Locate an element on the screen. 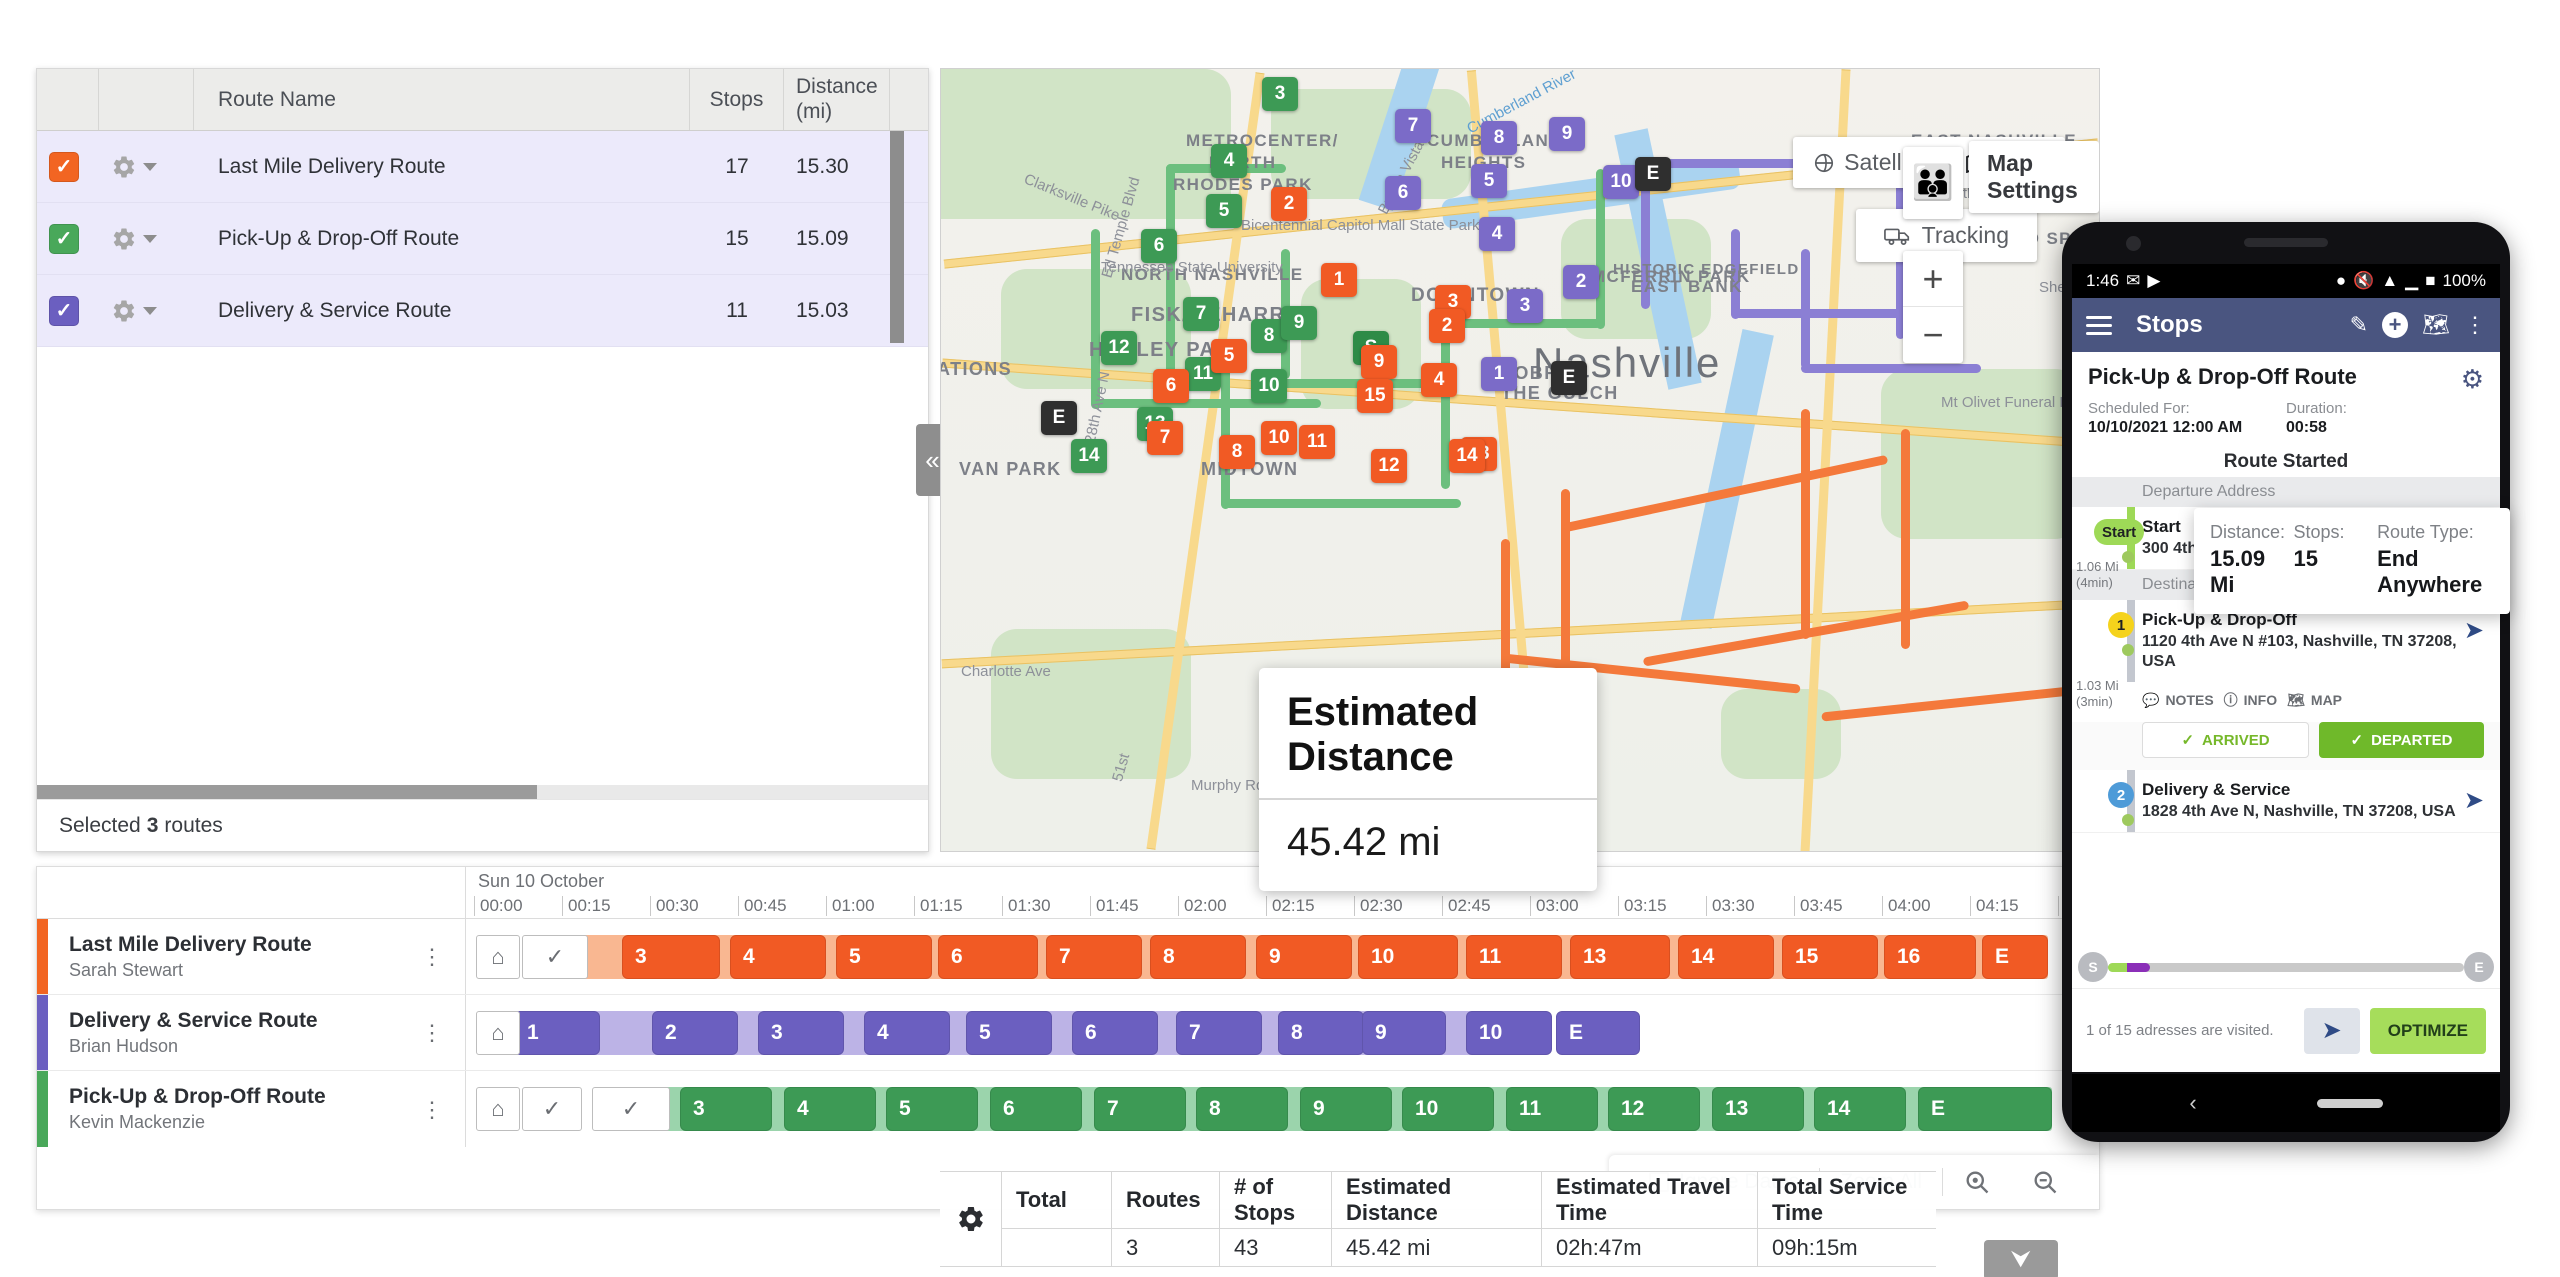  timeline-stop-chip: 11 is located at coordinates (1552, 1109).